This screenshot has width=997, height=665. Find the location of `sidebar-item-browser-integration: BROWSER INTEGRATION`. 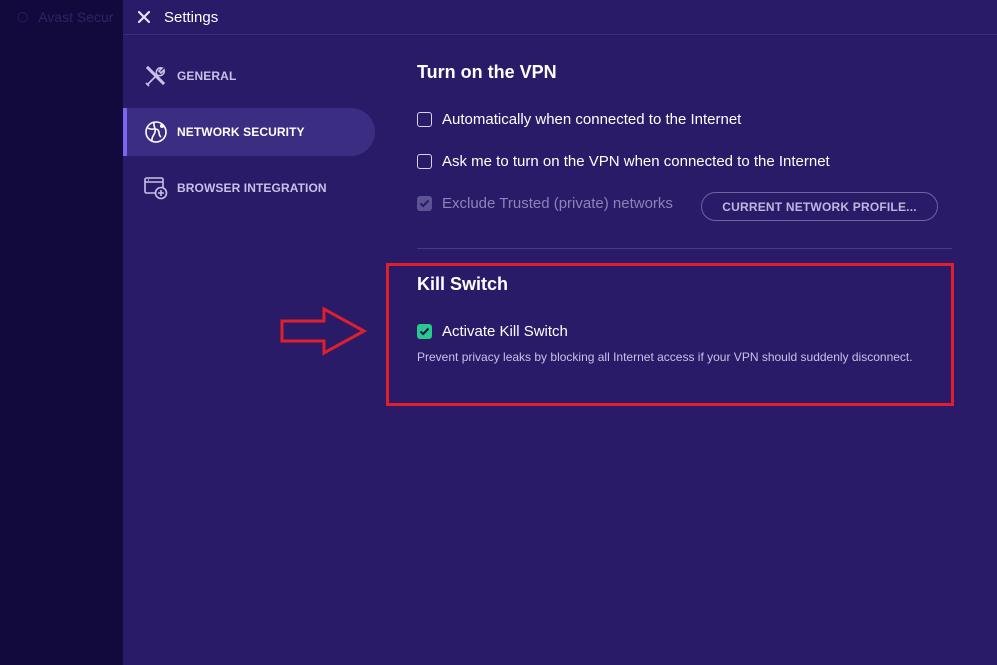

sidebar-item-browser-integration: BROWSER INTEGRATION is located at coordinates (249, 188).